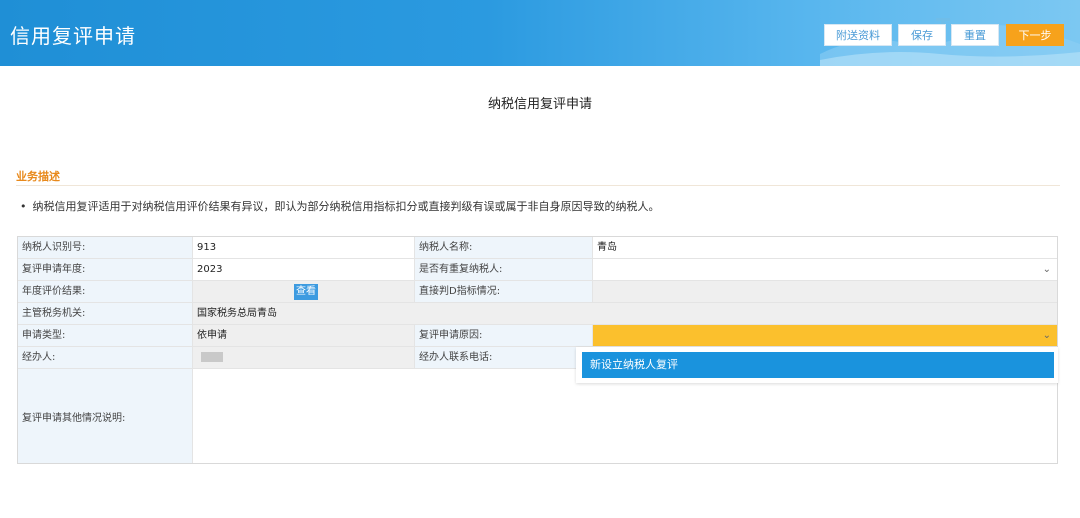  What do you see at coordinates (504, 247) in the screenshot?
I see `taxpayer-name-label: 纳税人名称:` at bounding box center [504, 247].